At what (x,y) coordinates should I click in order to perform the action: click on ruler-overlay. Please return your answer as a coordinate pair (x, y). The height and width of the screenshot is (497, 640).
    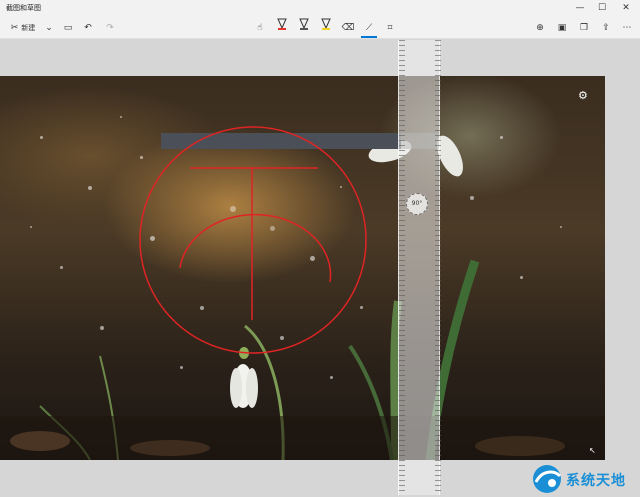
    Looking at the image, I should click on (419, 267).